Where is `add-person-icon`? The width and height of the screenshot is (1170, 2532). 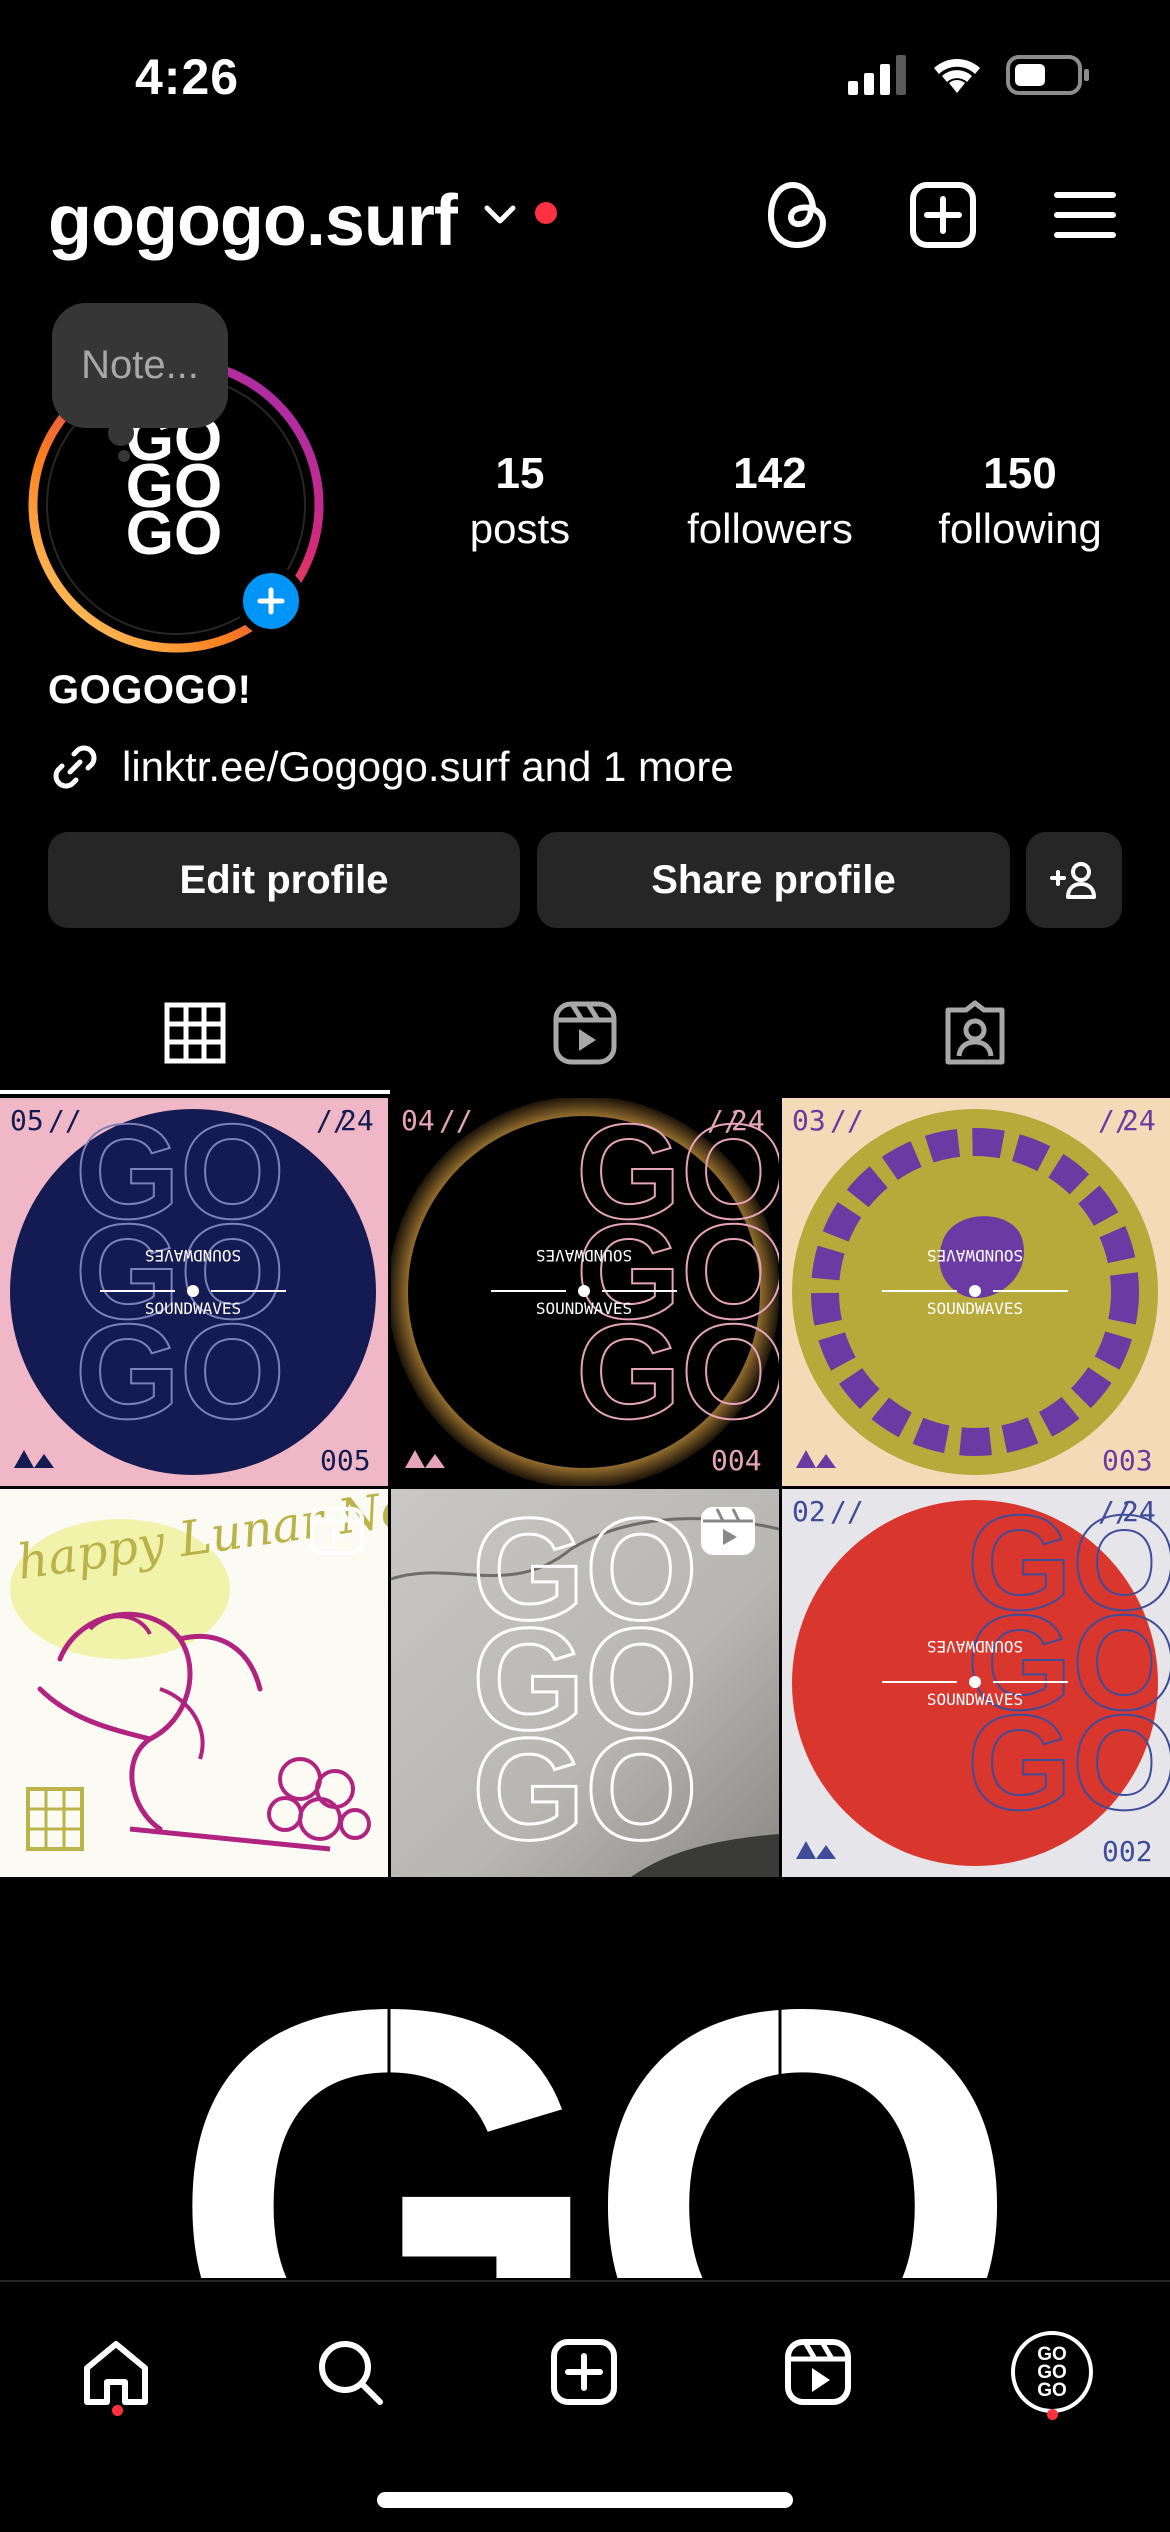 add-person-icon is located at coordinates (1073, 880).